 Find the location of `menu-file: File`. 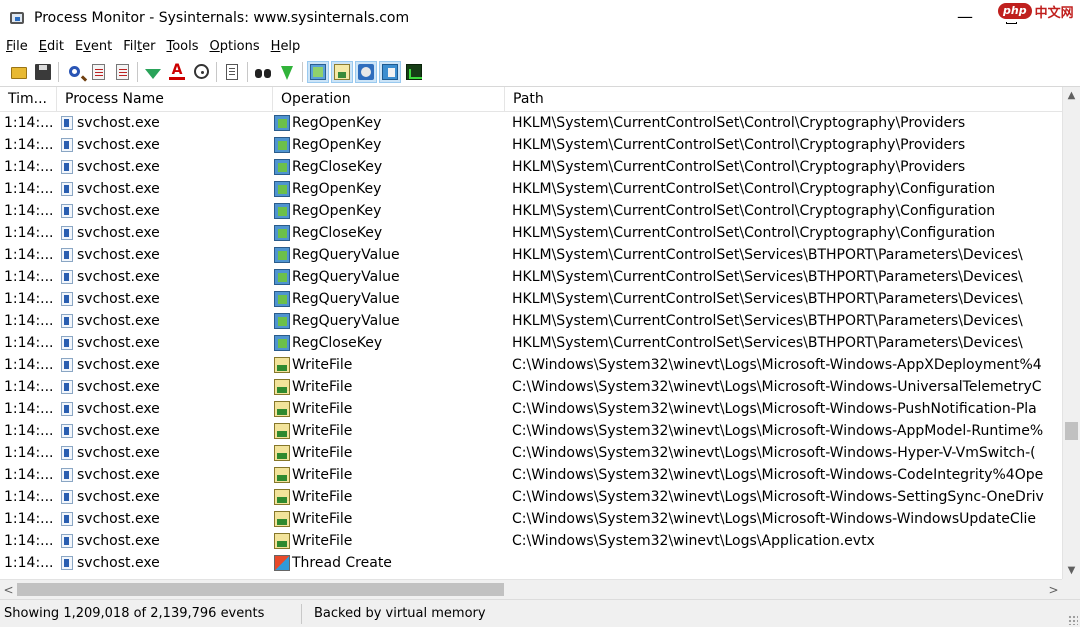

menu-file: File is located at coordinates (17, 46).